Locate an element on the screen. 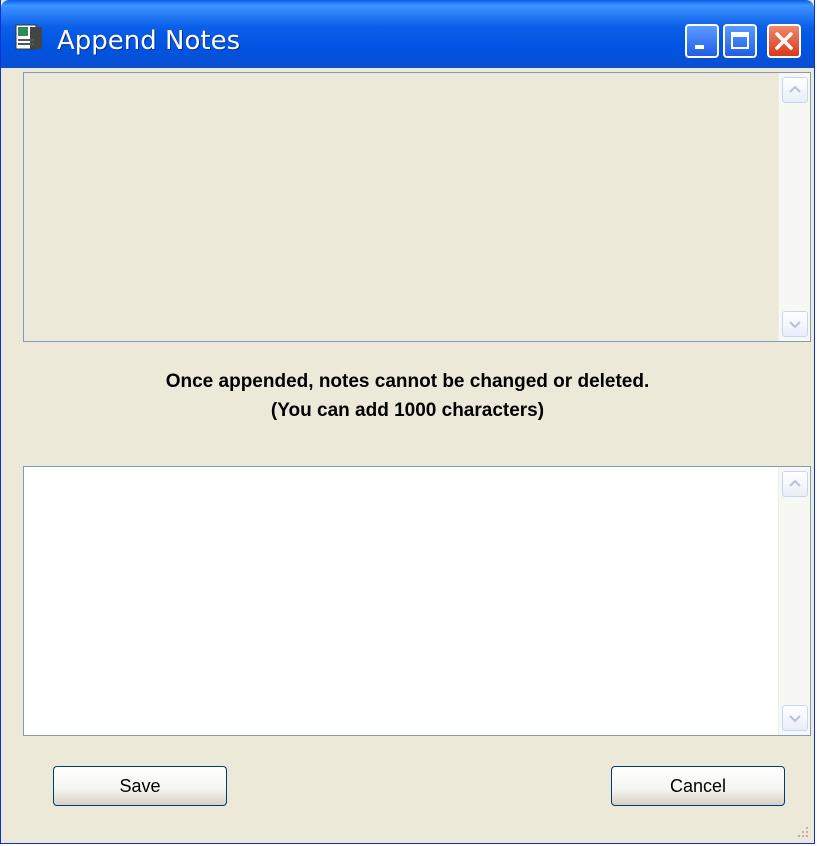 This screenshot has width=817, height=846. close-icon is located at coordinates (784, 41).